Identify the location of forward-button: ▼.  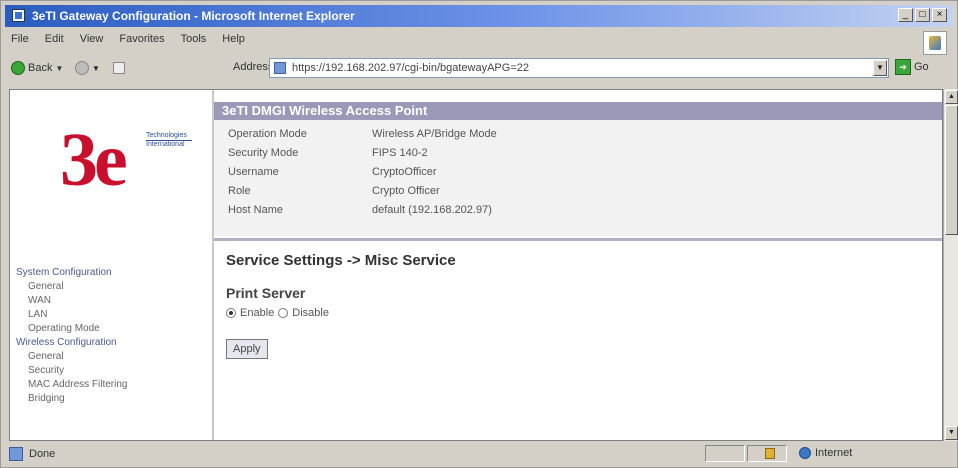
(87, 68).